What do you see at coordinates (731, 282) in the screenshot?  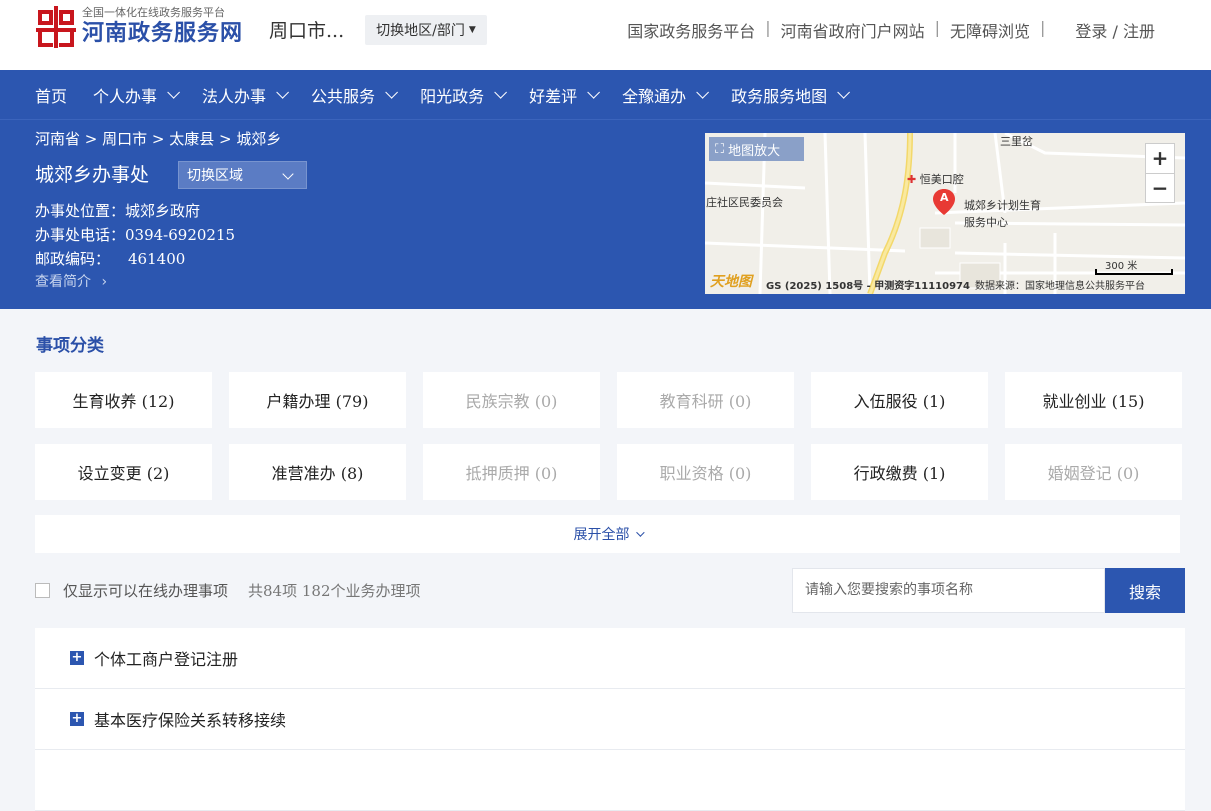 I see `map-provider-logo: 天地图` at bounding box center [731, 282].